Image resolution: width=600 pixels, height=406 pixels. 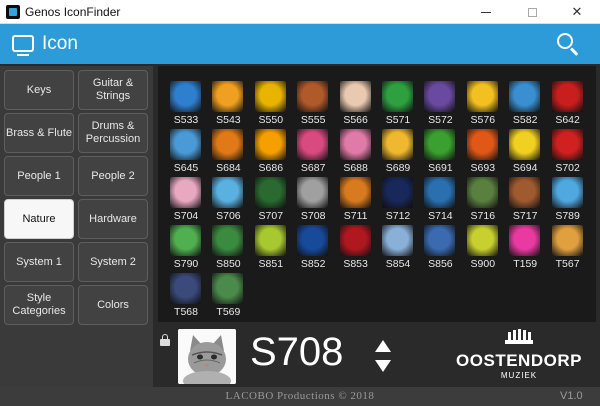 What do you see at coordinates (228, 199) in the screenshot?
I see `icon-tile: S706` at bounding box center [228, 199].